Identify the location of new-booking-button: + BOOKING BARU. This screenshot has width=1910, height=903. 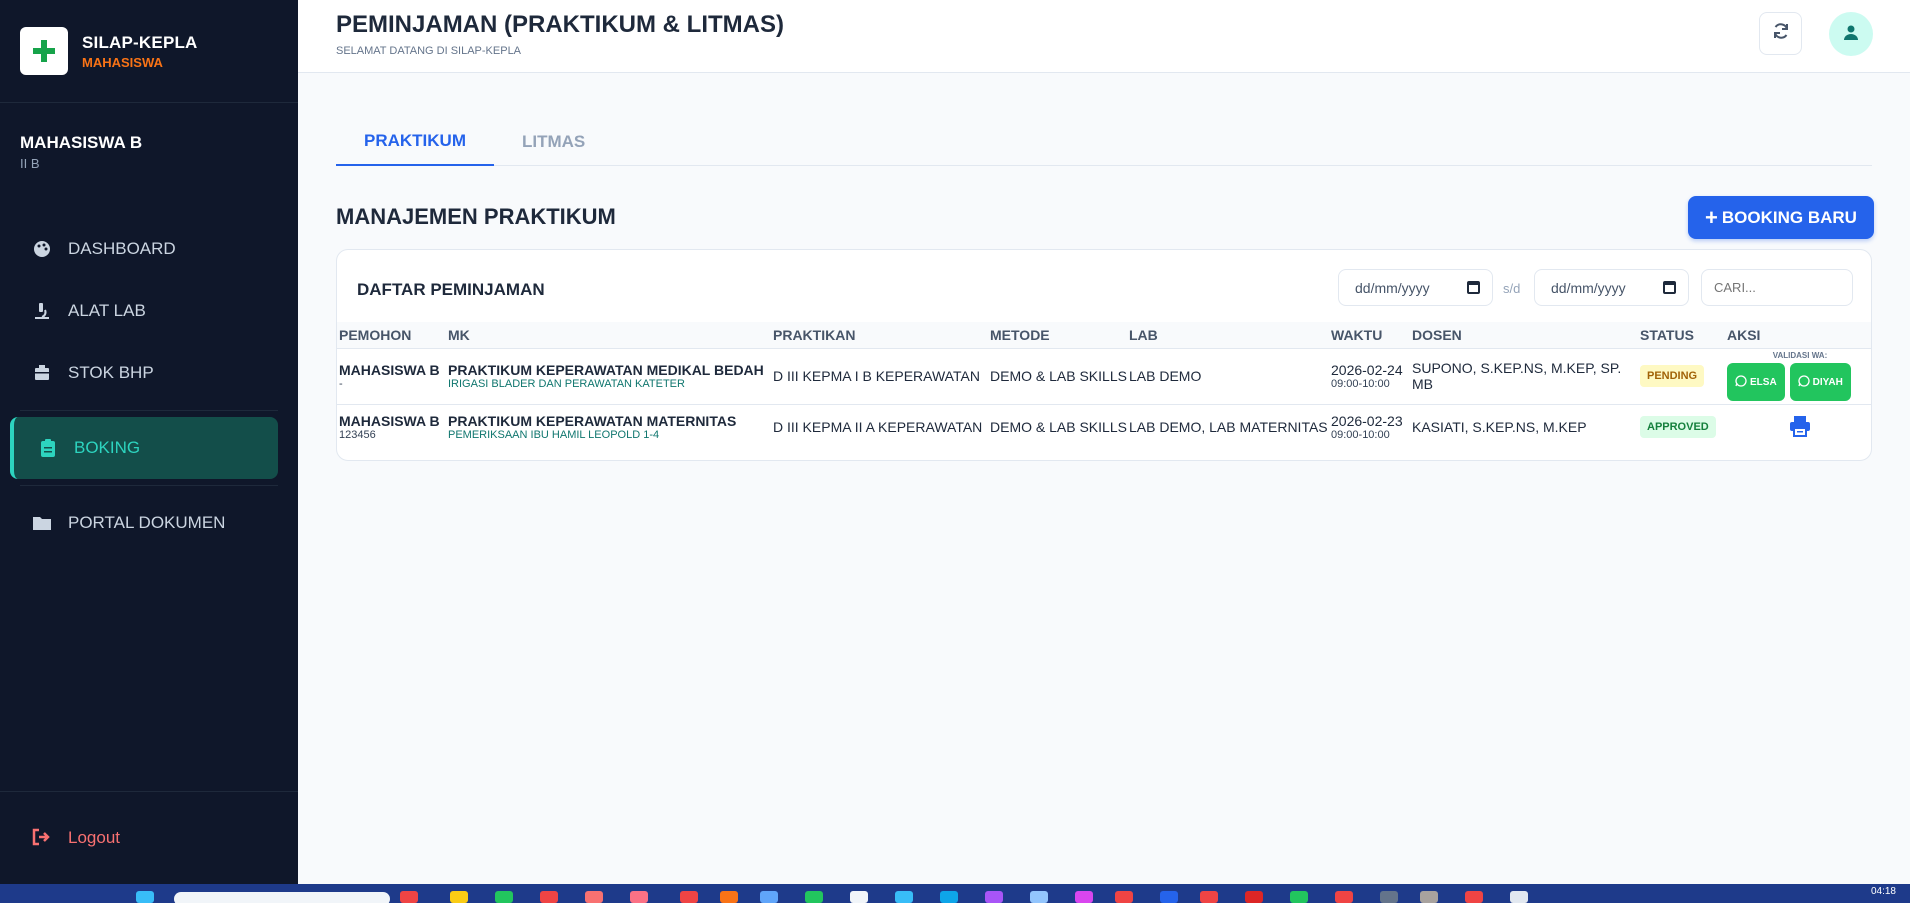
(1781, 217).